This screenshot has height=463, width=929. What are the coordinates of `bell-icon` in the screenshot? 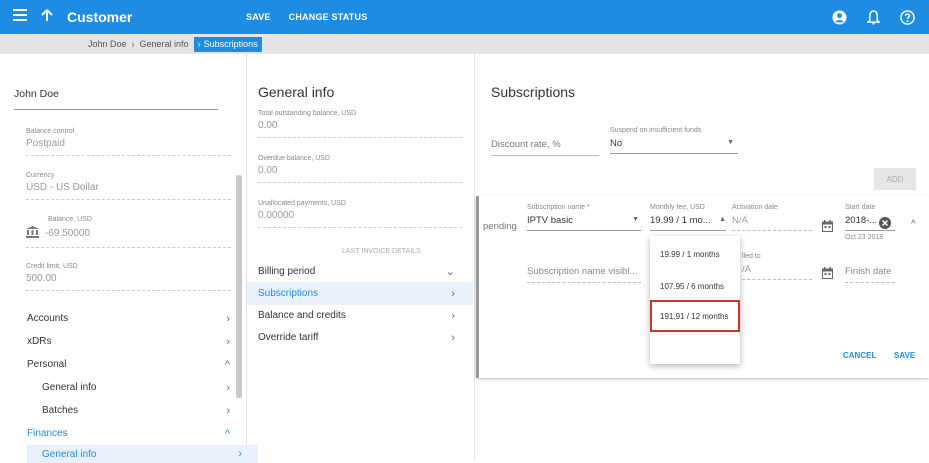 It's located at (873, 17).